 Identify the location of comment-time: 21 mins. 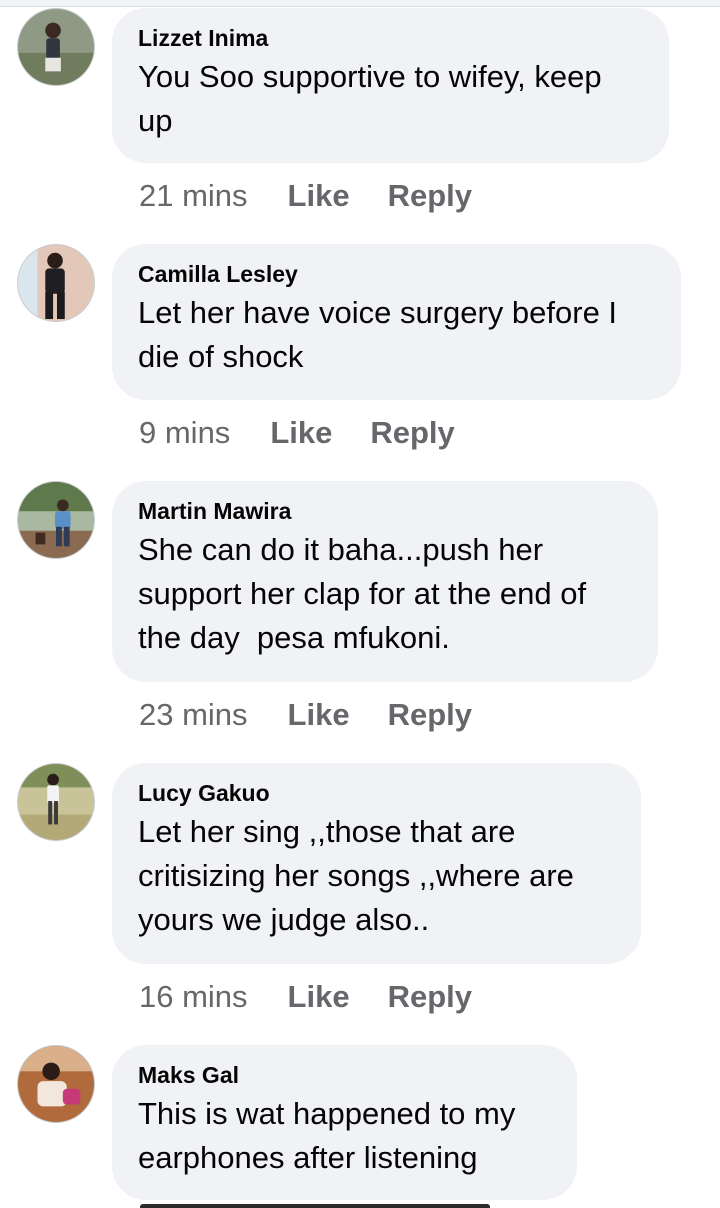
(193, 195).